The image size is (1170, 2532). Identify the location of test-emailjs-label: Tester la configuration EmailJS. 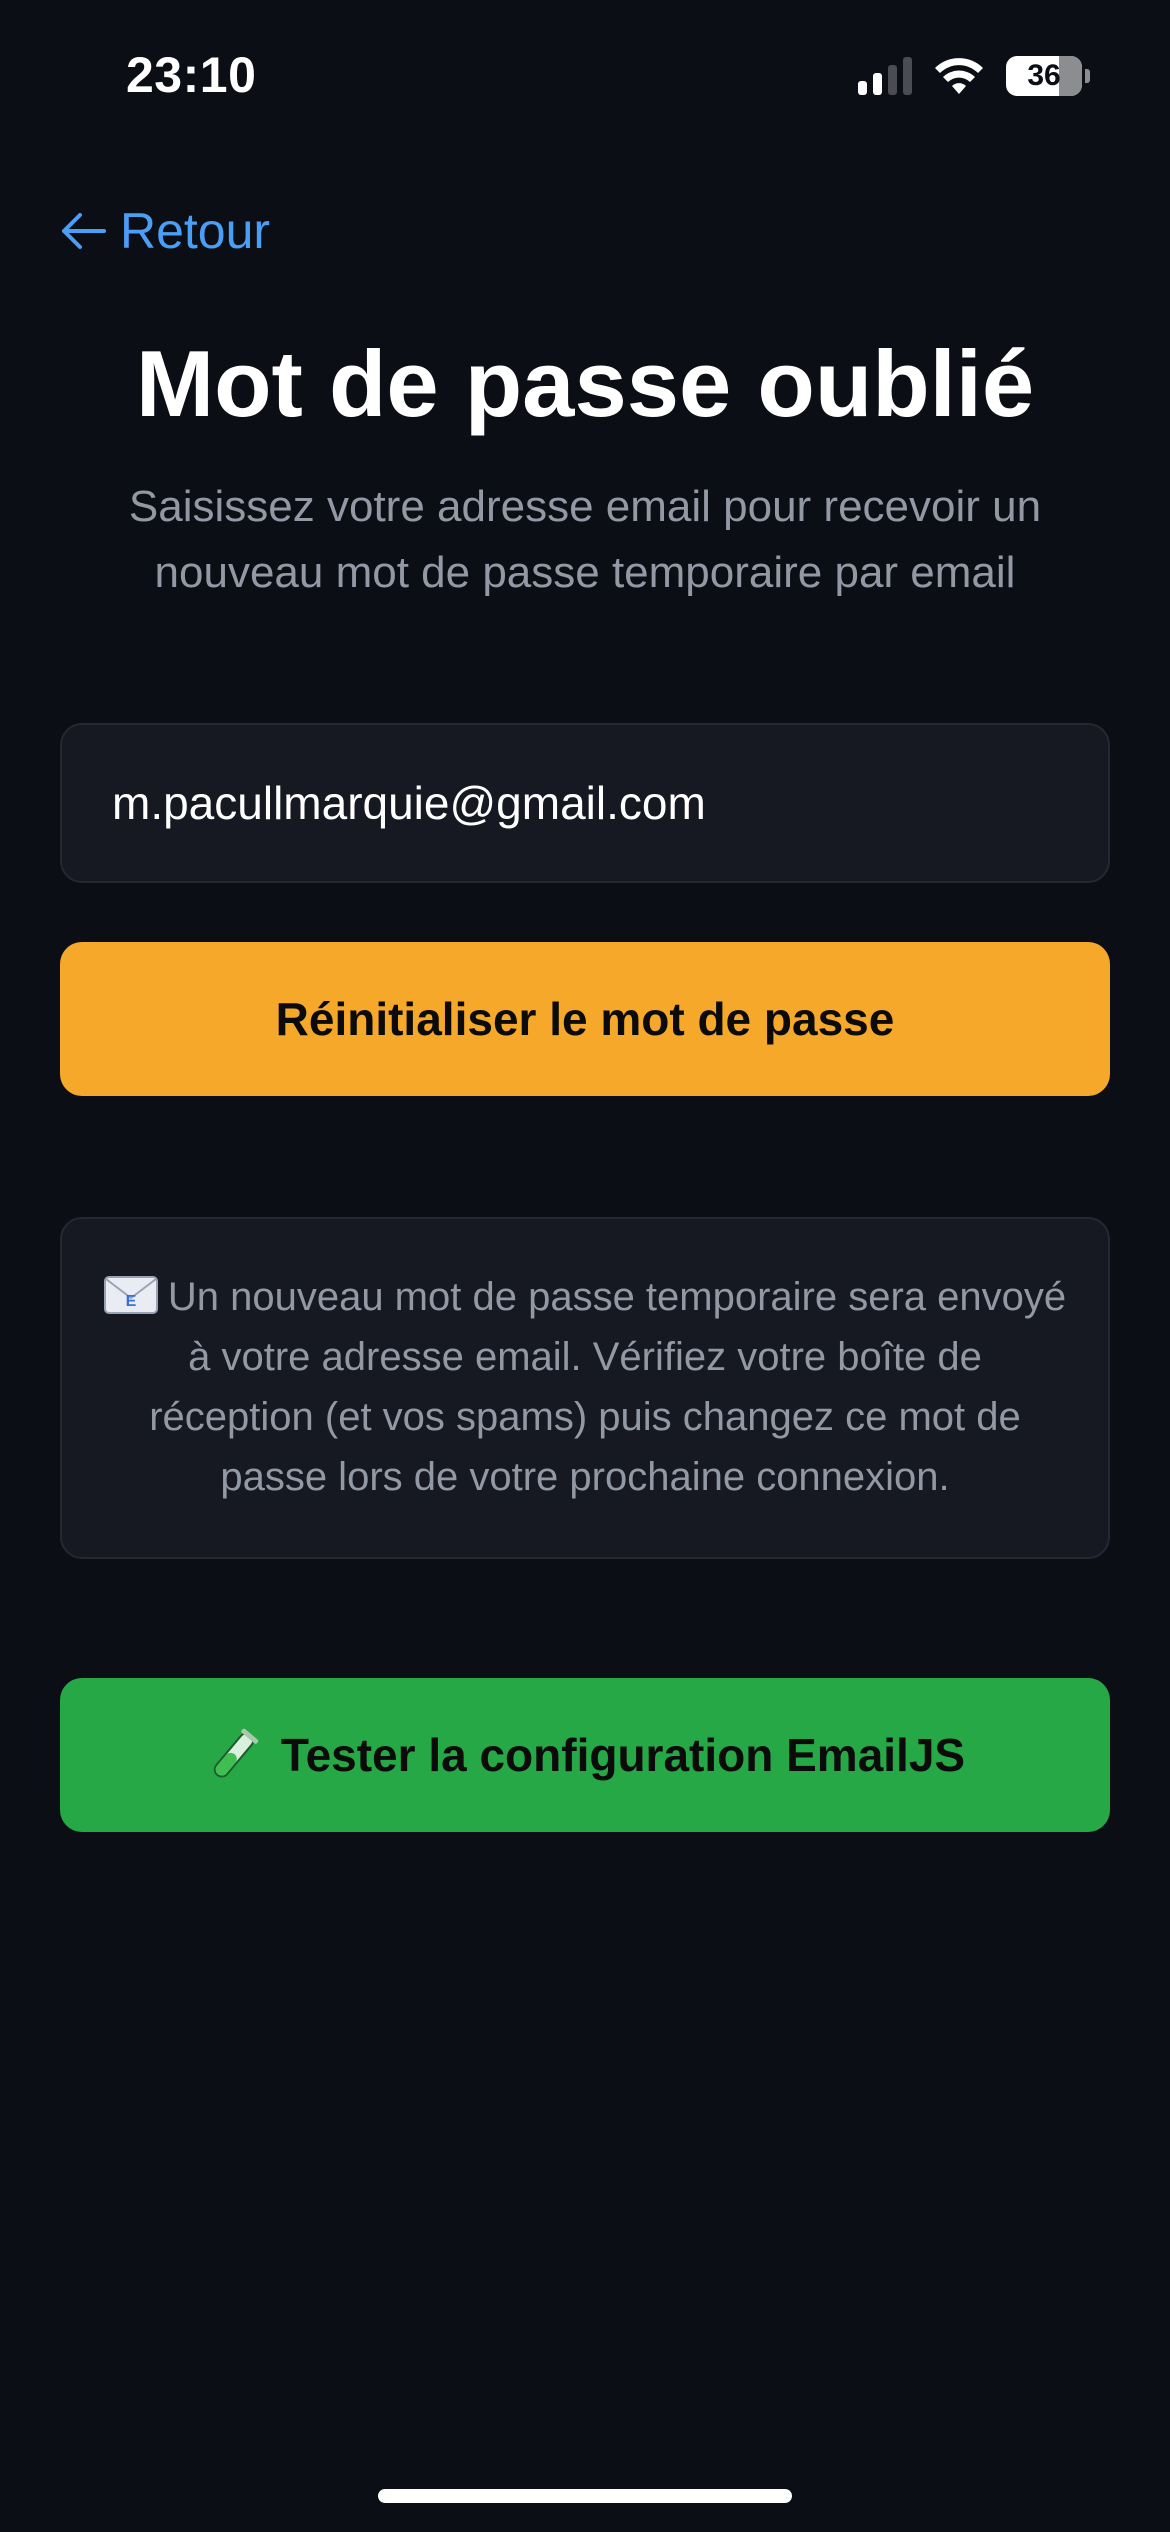
(623, 1755).